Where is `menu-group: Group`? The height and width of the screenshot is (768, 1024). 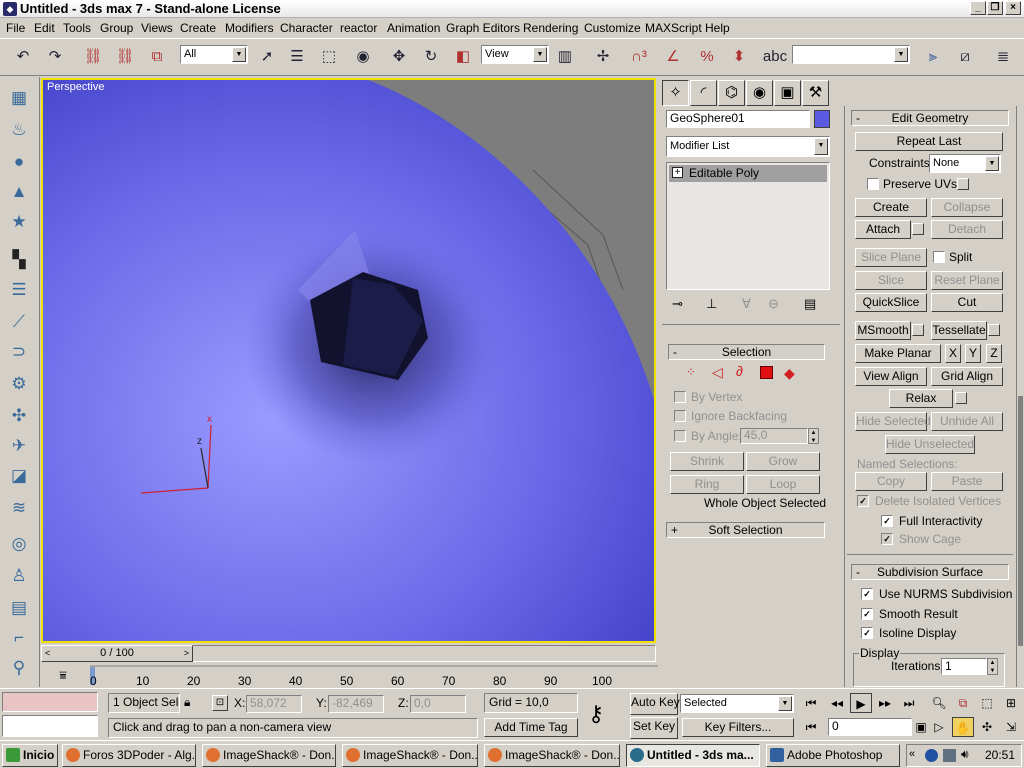
menu-group: Group is located at coordinates (116, 28).